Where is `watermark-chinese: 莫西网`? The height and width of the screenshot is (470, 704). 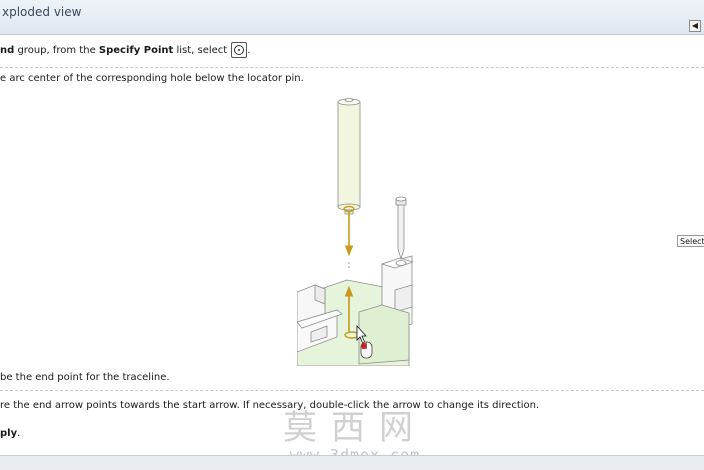 watermark-chinese: 莫西网 is located at coordinates (355, 428).